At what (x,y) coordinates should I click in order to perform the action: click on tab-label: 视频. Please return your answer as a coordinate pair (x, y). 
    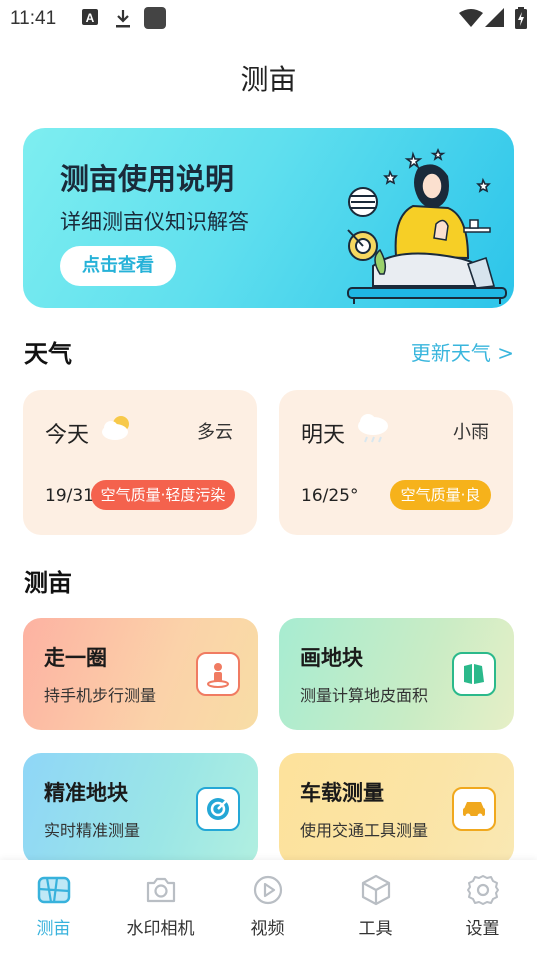
    Looking at the image, I should click on (267, 929).